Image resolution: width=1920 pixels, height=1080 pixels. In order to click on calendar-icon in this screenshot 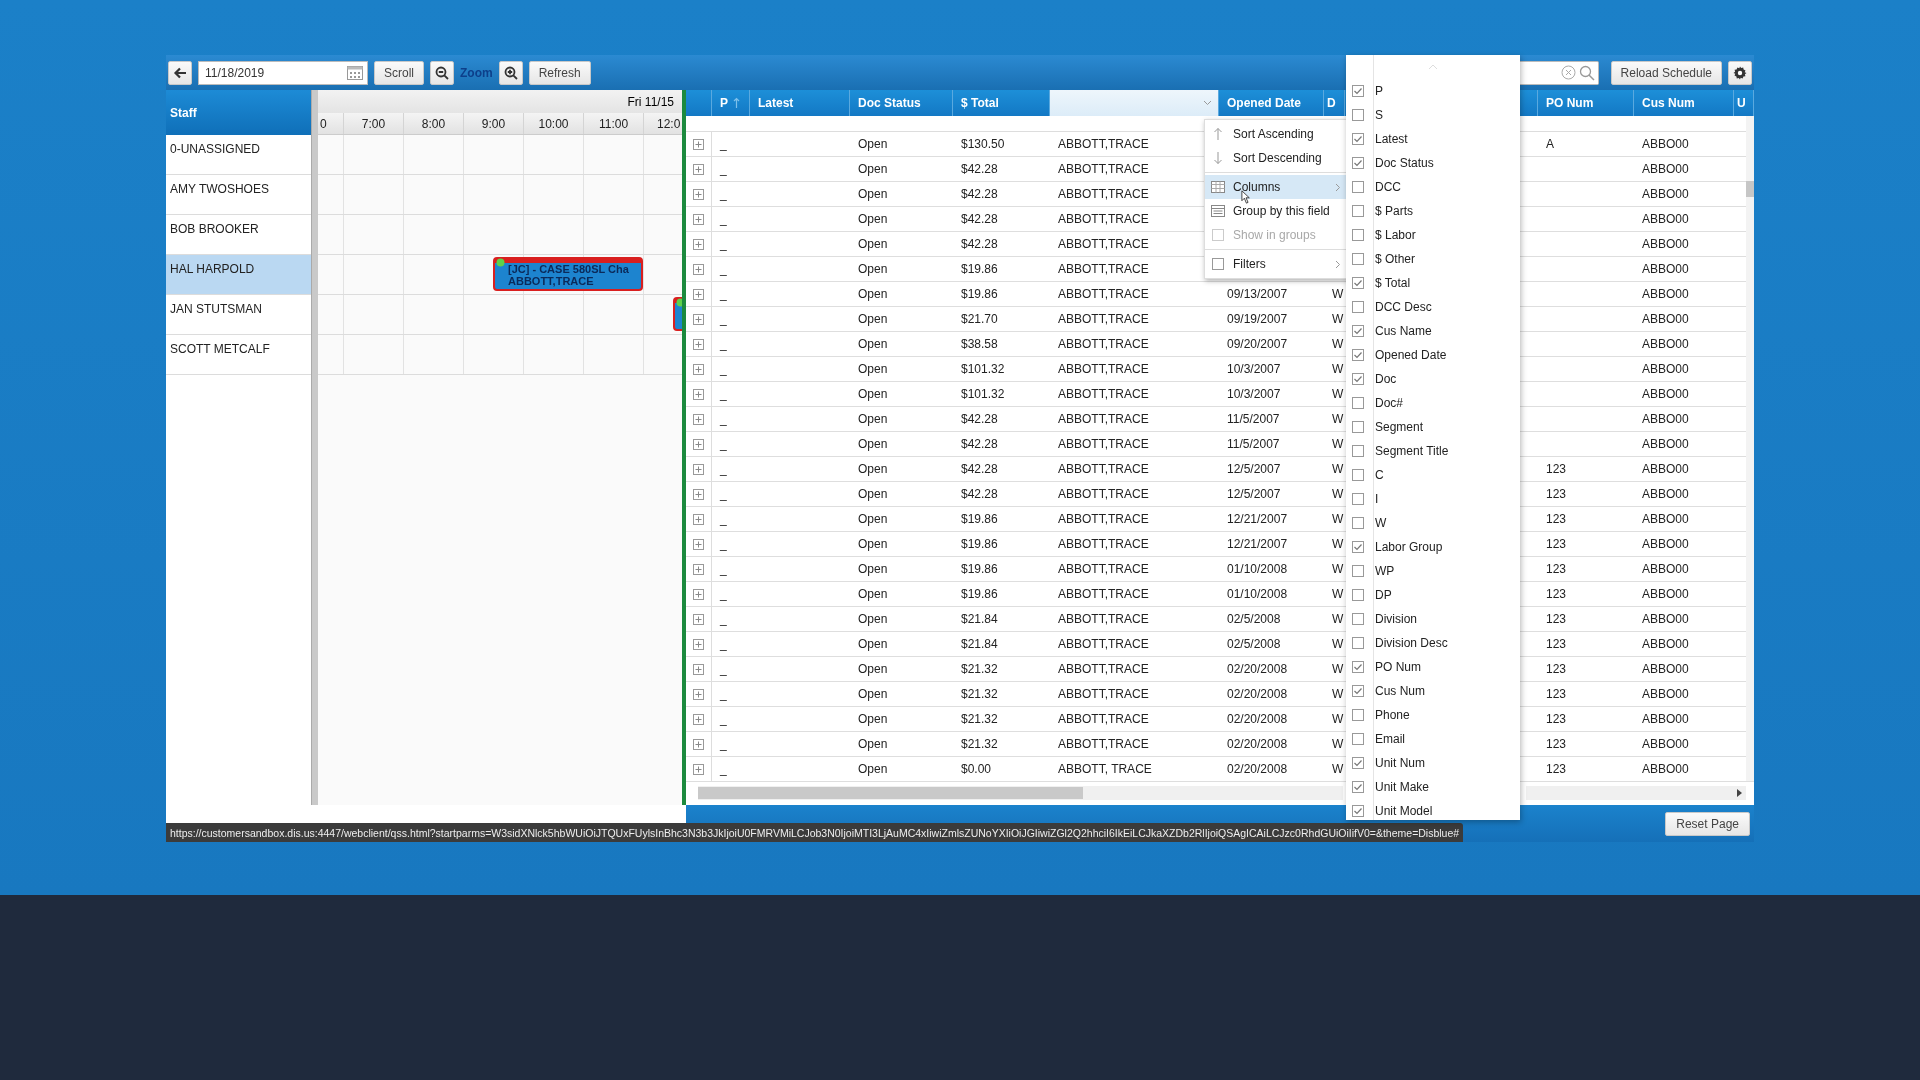, I will do `click(355, 72)`.